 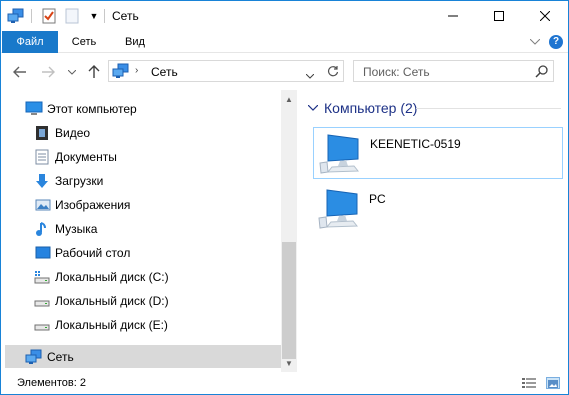 I want to click on title-bar: ▼ Сеть, so click(x=284, y=16).